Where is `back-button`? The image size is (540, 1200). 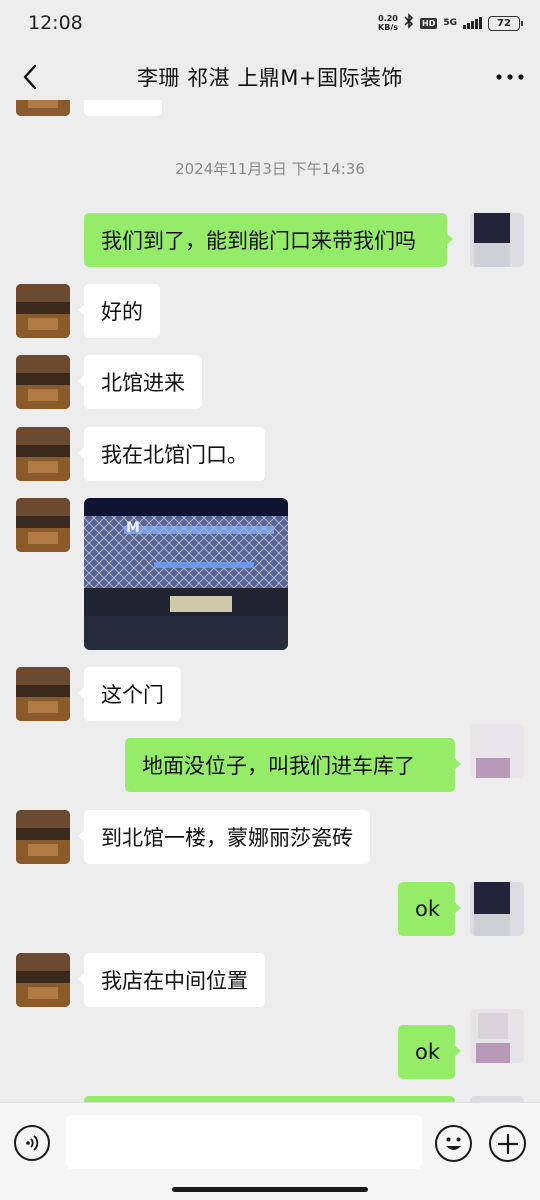
back-button is located at coordinates (30, 77).